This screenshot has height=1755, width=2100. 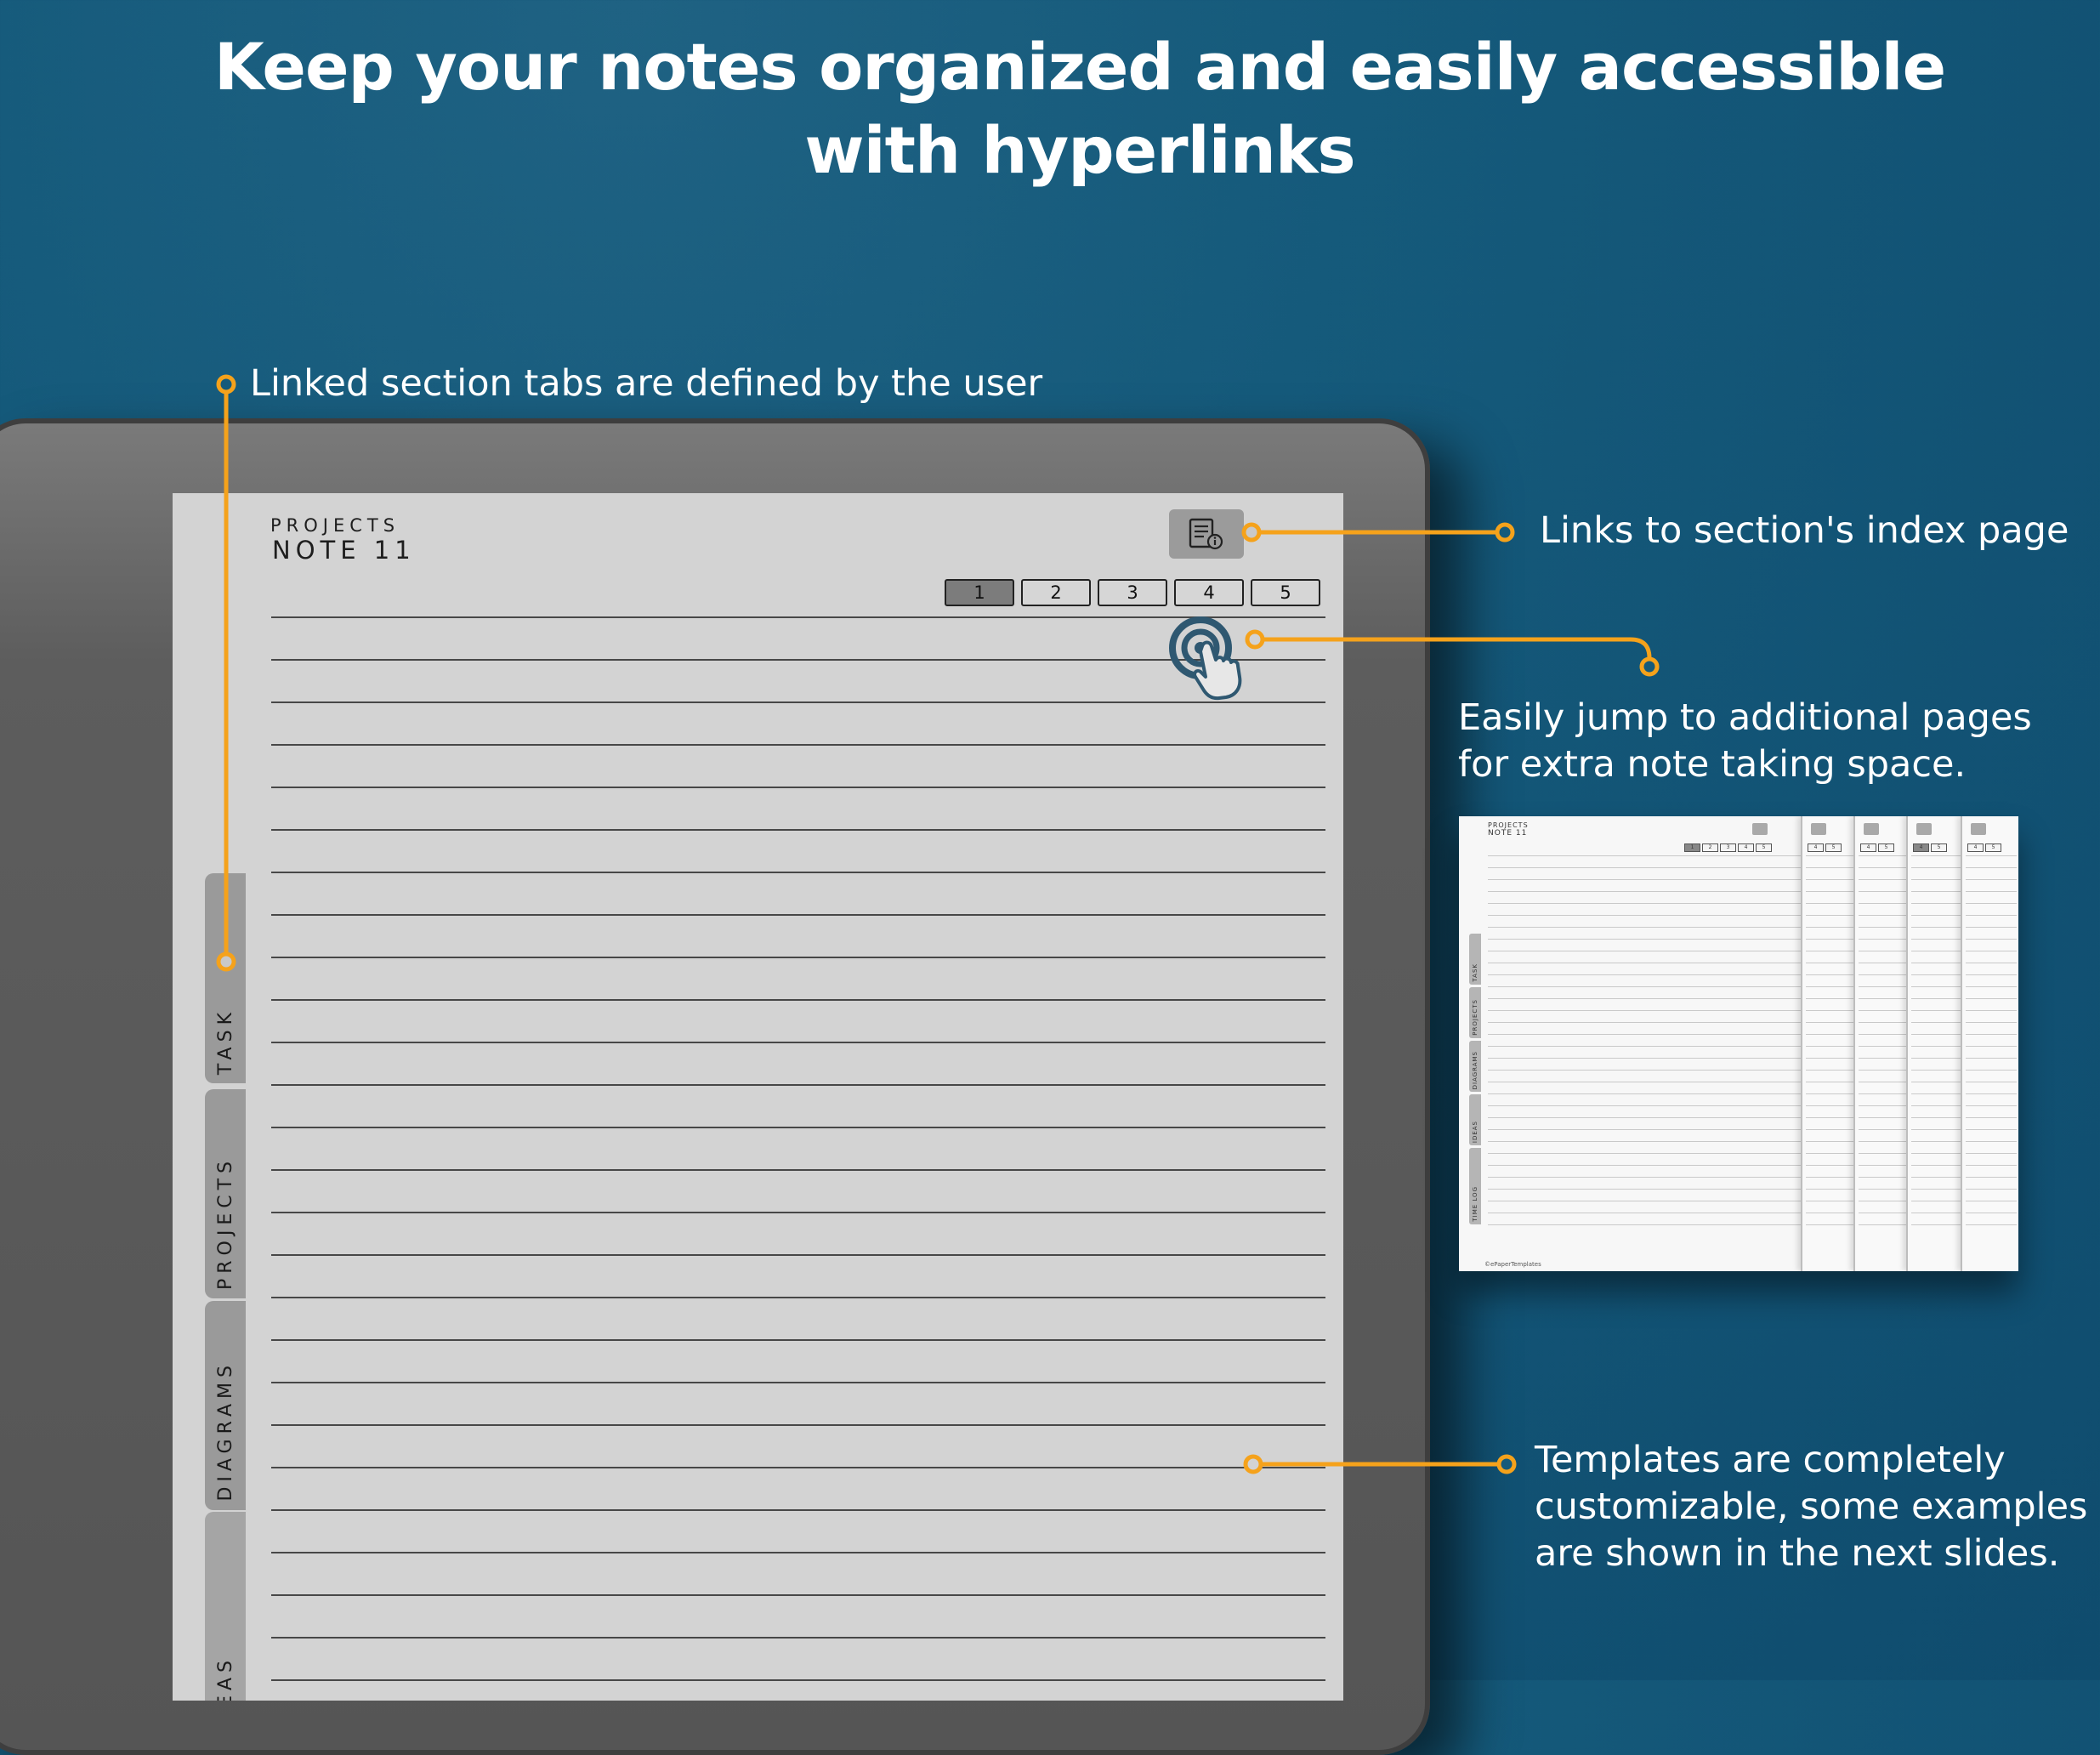 I want to click on thumb-side-tab-time-log: TIME LOG, so click(x=1475, y=1186).